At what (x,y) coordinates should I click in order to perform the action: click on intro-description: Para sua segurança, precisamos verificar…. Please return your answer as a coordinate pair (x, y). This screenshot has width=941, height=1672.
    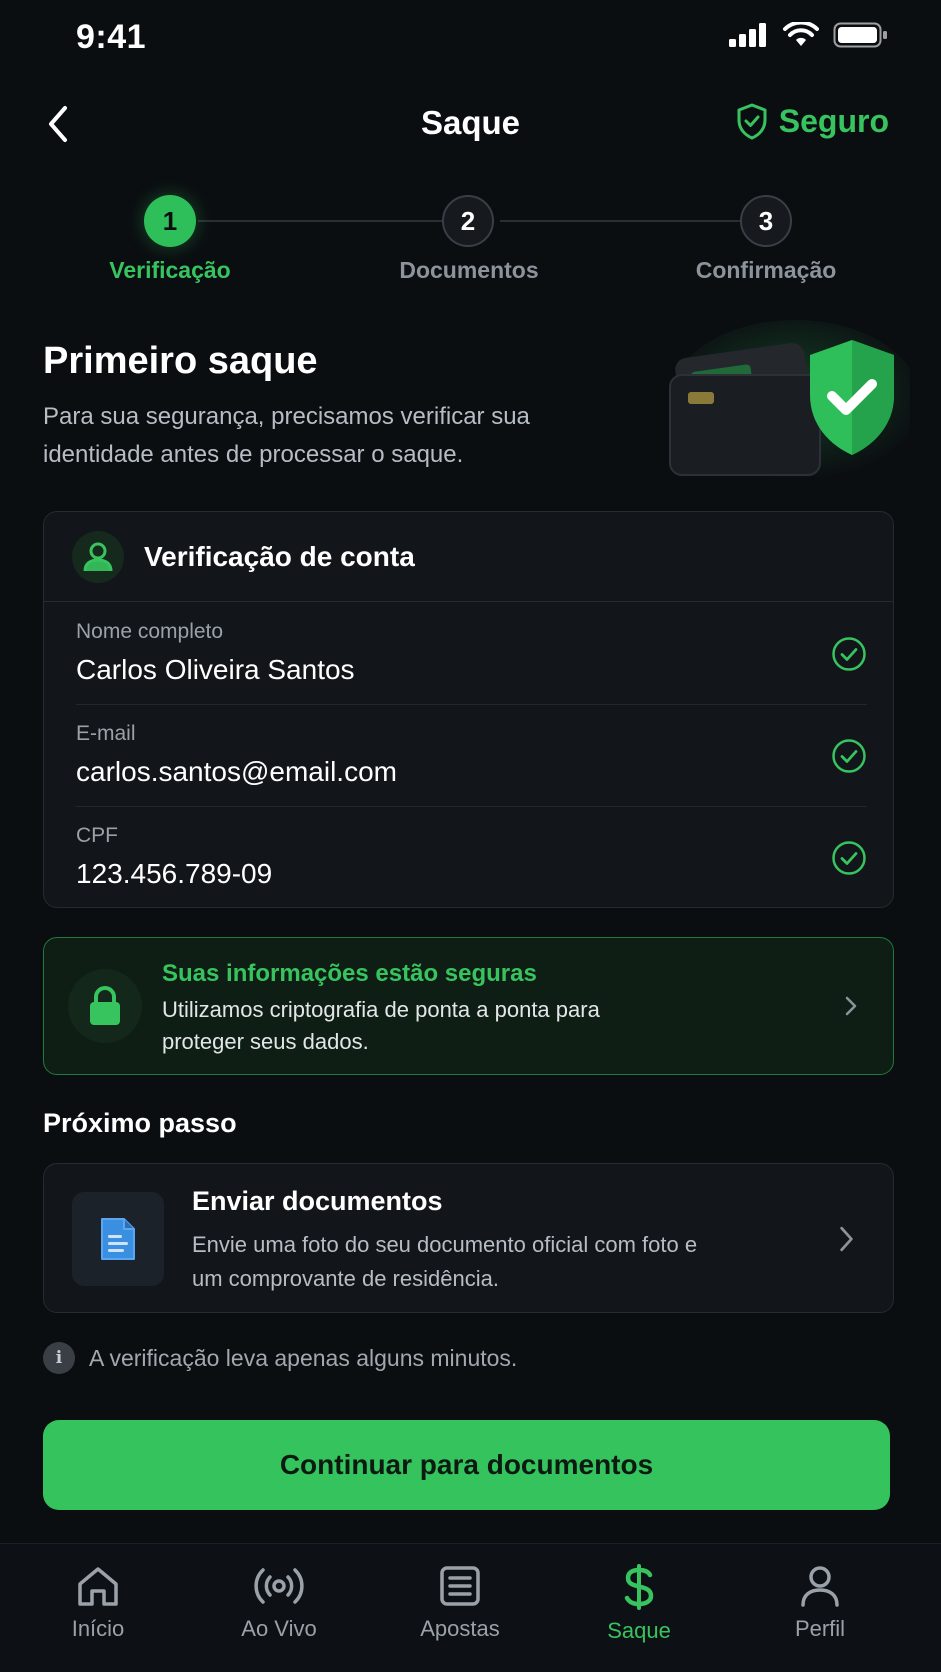
    Looking at the image, I should click on (286, 435).